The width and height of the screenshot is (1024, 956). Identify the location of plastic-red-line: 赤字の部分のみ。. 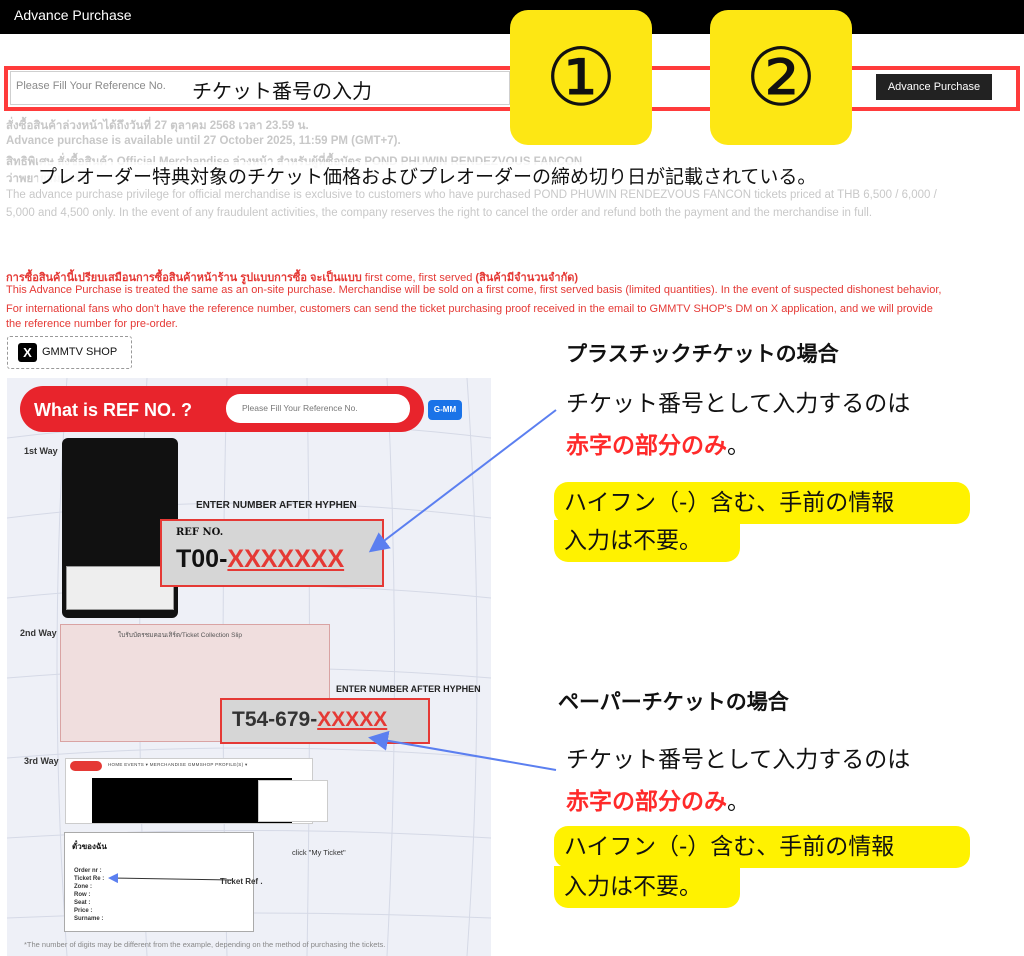
(658, 443).